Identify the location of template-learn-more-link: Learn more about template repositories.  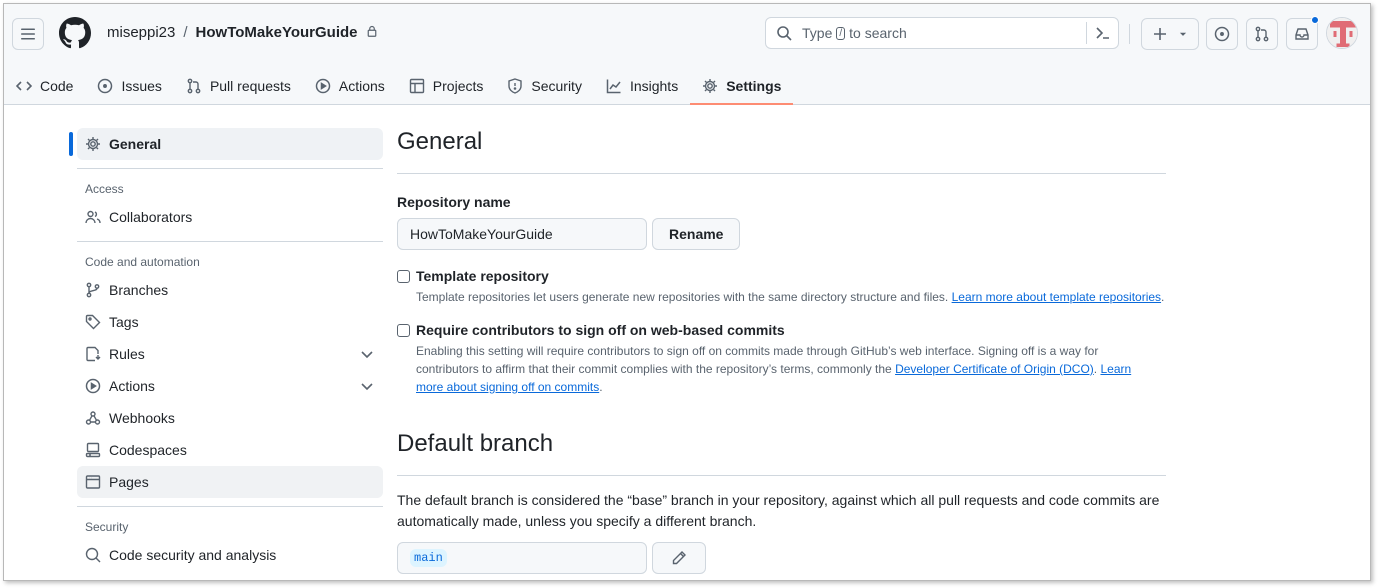
(1056, 297).